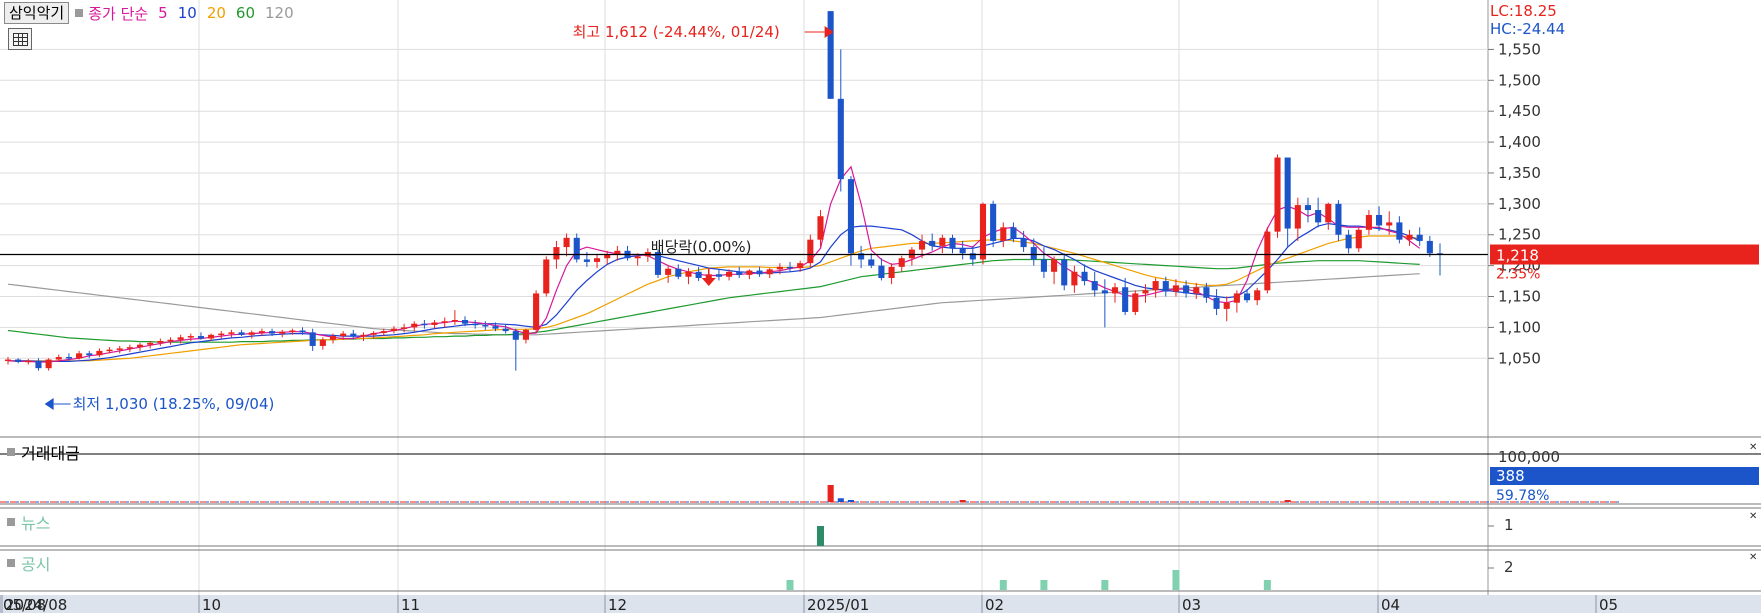 Image resolution: width=1761 pixels, height=613 pixels. I want to click on legend-ma20: 20, so click(216, 13).